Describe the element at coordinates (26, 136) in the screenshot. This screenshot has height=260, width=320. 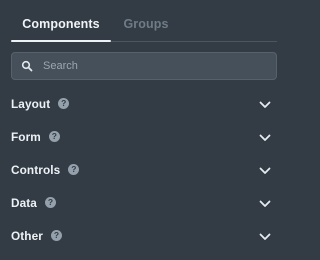
I see `section-label: Form` at that location.